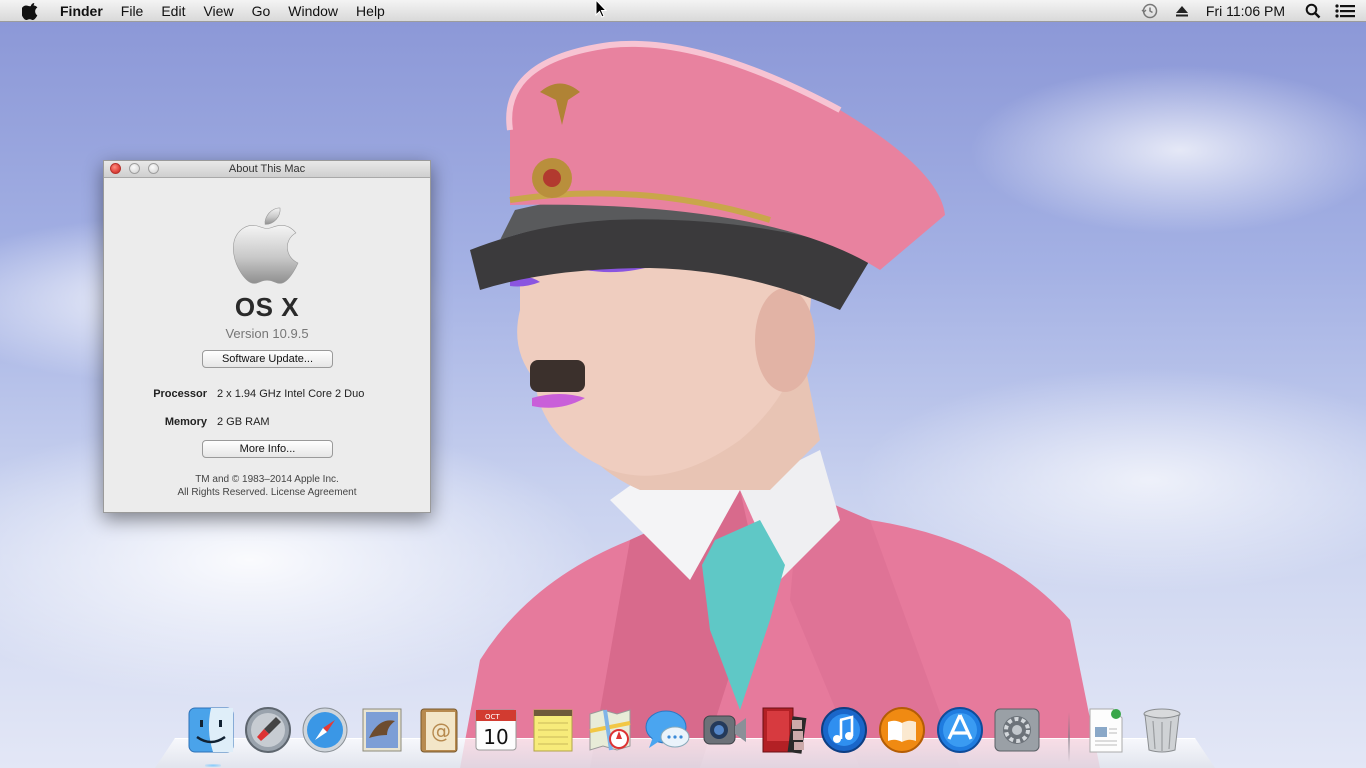 The image size is (1366, 768). I want to click on calendar-icon: OCT 10, so click(496, 730).